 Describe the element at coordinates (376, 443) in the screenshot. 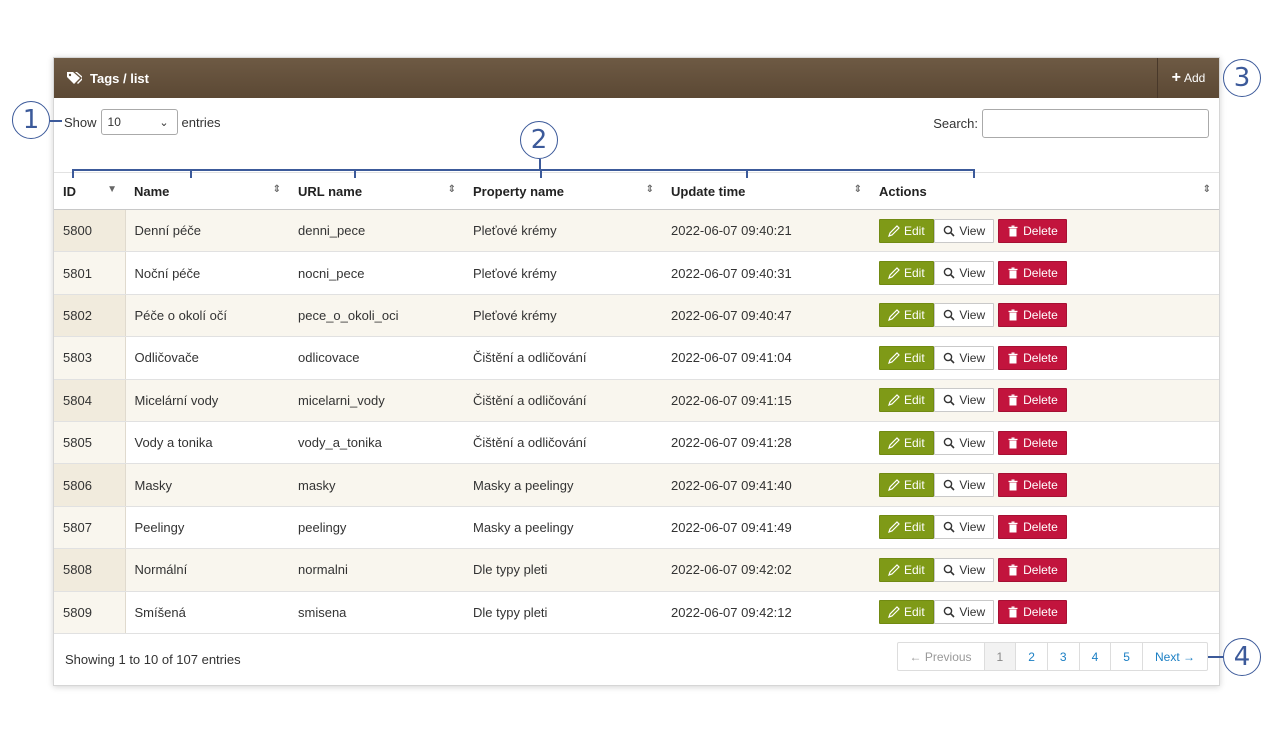

I see `cell-url-name: vody_a_tonika` at that location.